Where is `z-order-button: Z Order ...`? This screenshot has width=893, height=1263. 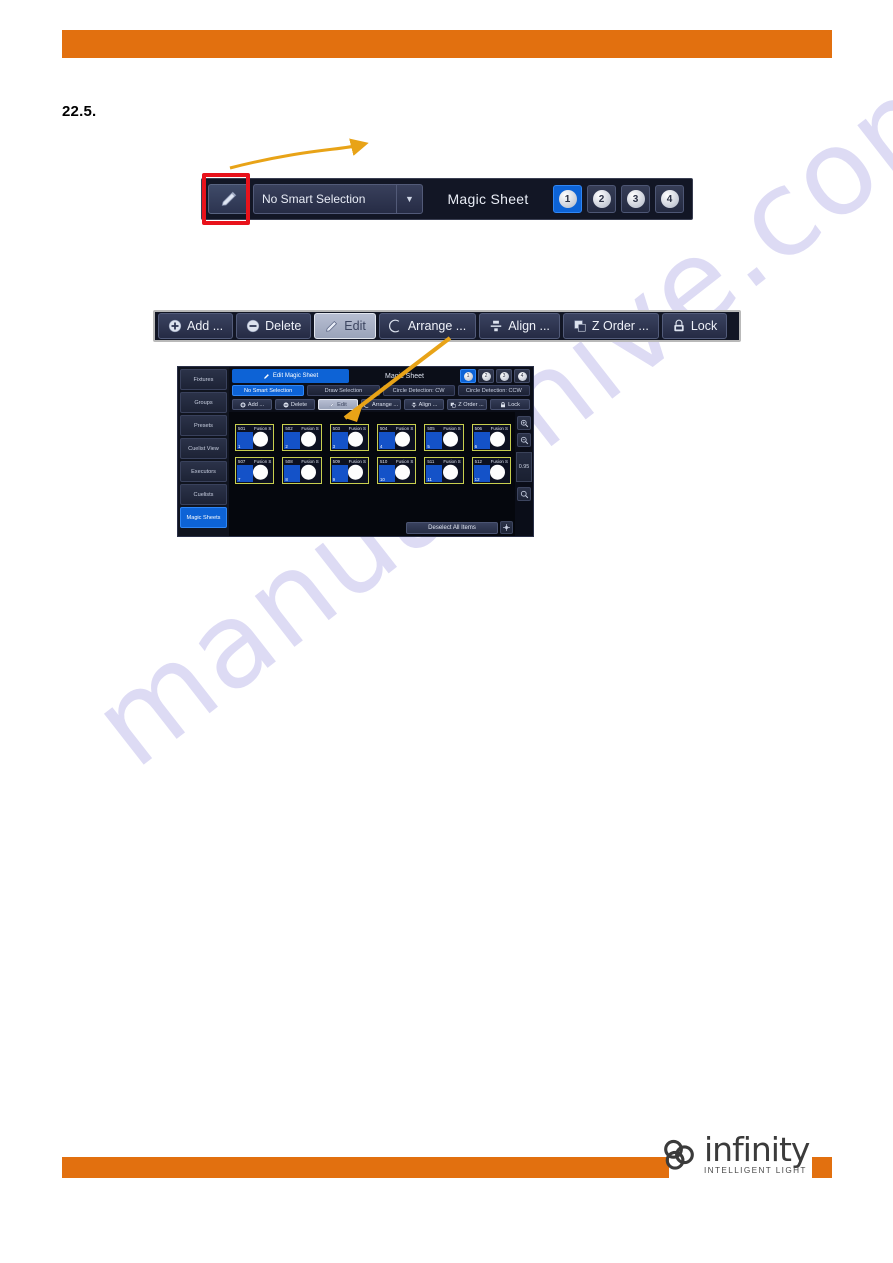
z-order-button: Z Order ... is located at coordinates (610, 326).